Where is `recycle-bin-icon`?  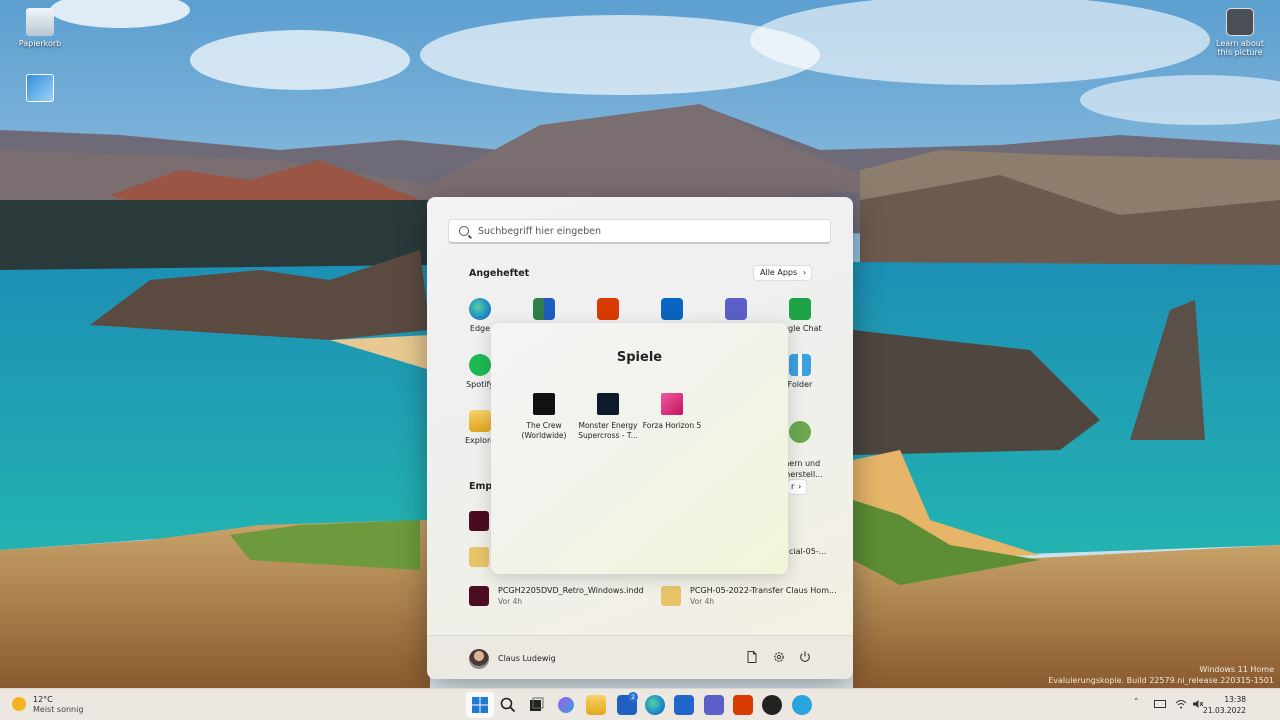 recycle-bin-icon is located at coordinates (40, 22).